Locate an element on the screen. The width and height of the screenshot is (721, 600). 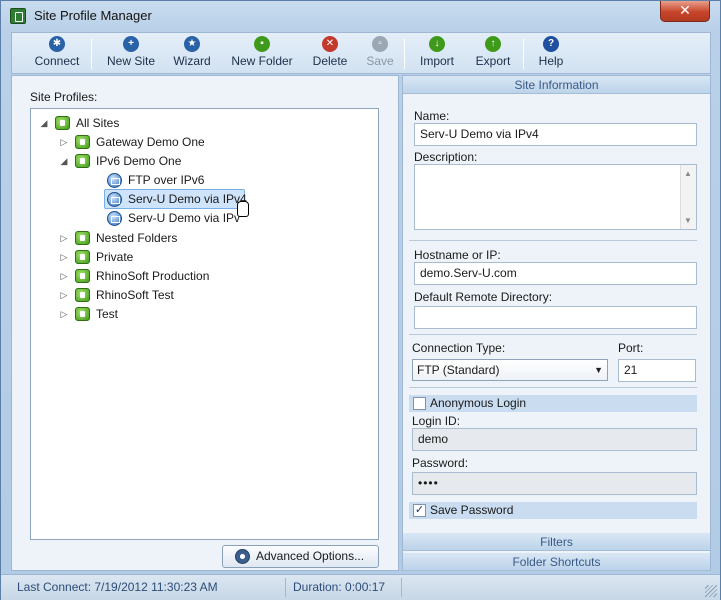
site-information-header: Site Information is located at coordinates (556, 85).